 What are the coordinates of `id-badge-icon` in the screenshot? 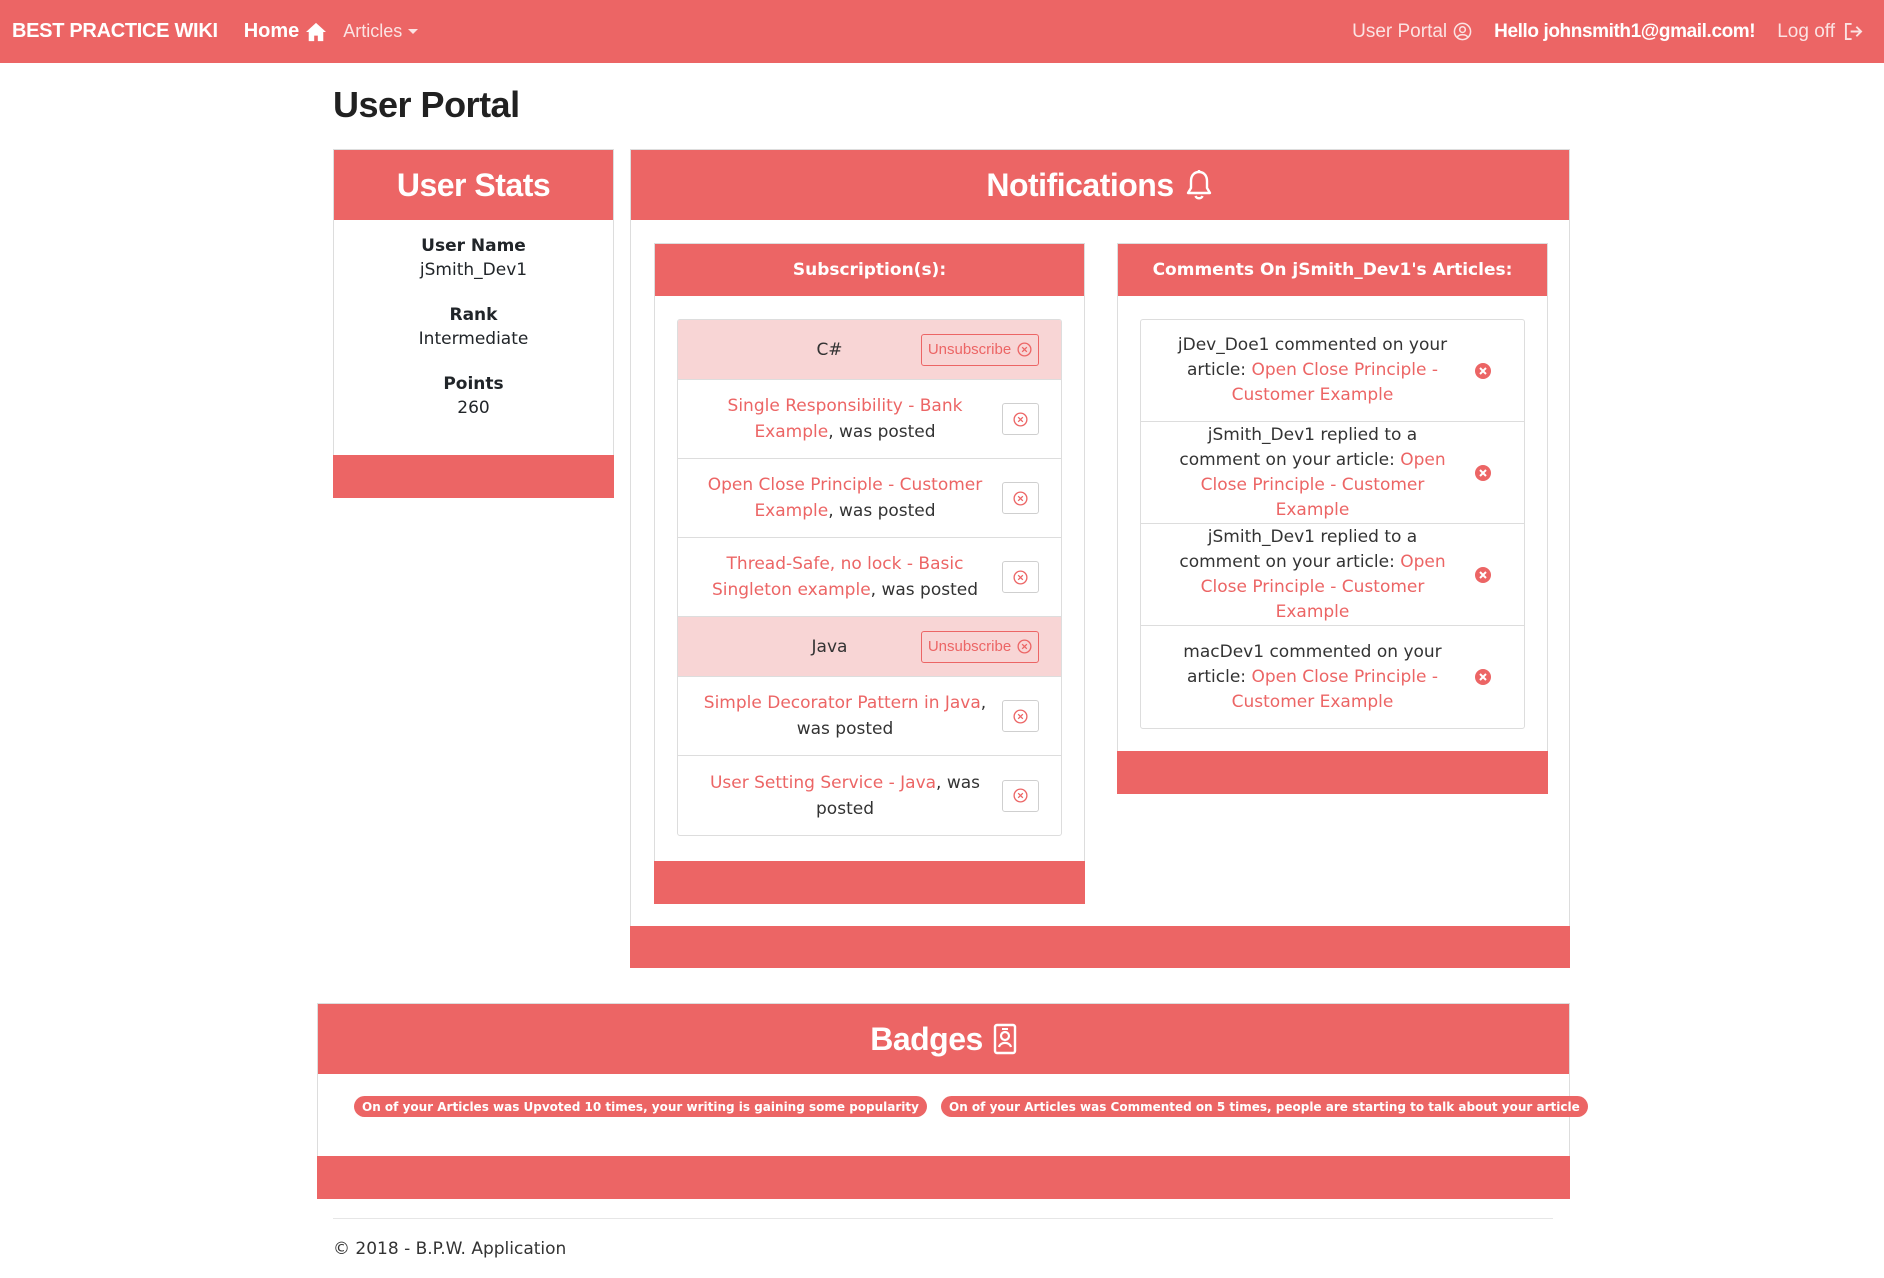 It's located at (1004, 1039).